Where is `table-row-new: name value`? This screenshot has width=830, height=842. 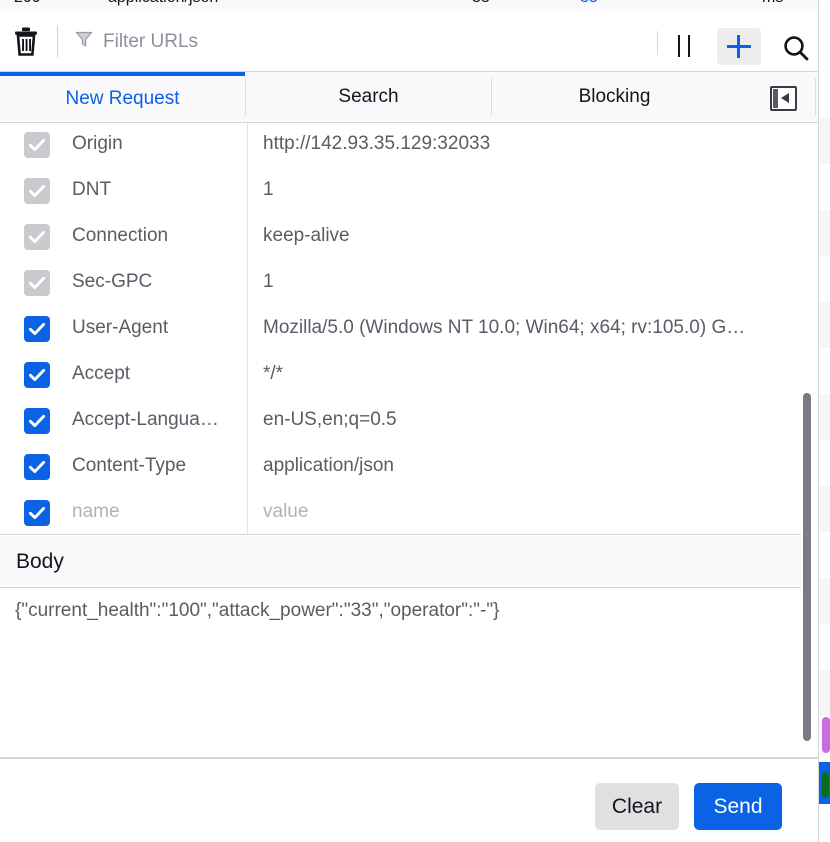 table-row-new: name value is located at coordinates (400, 511).